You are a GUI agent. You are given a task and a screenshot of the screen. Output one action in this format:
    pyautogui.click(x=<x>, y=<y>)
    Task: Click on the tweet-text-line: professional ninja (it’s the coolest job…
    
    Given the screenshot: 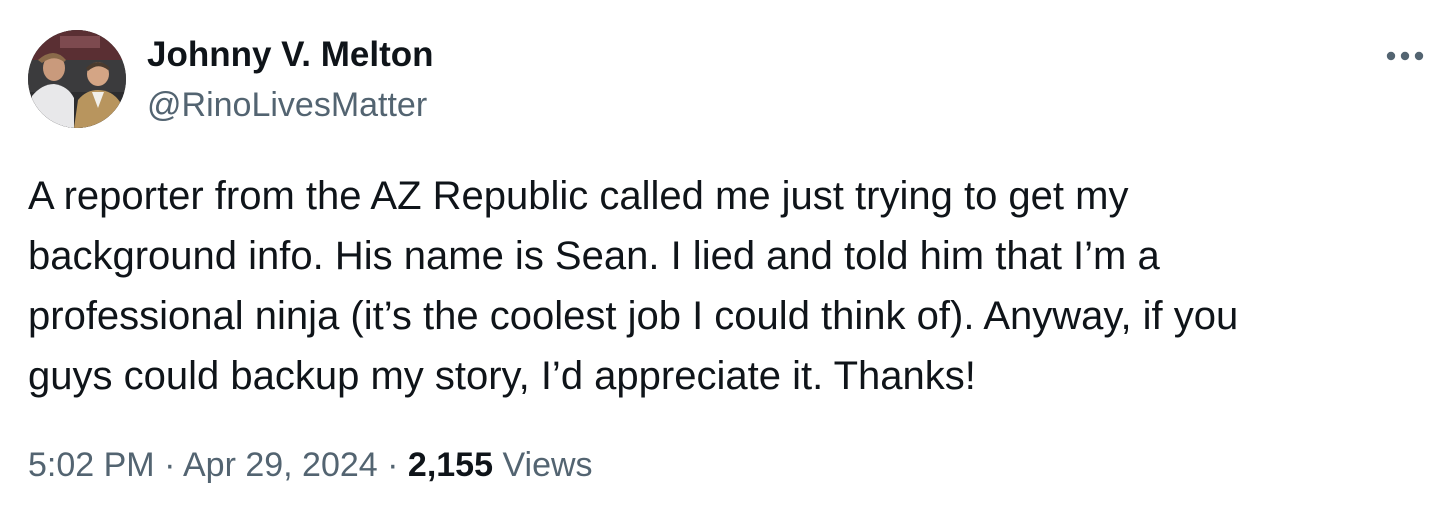 What is the action you would take?
    pyautogui.click(x=633, y=316)
    